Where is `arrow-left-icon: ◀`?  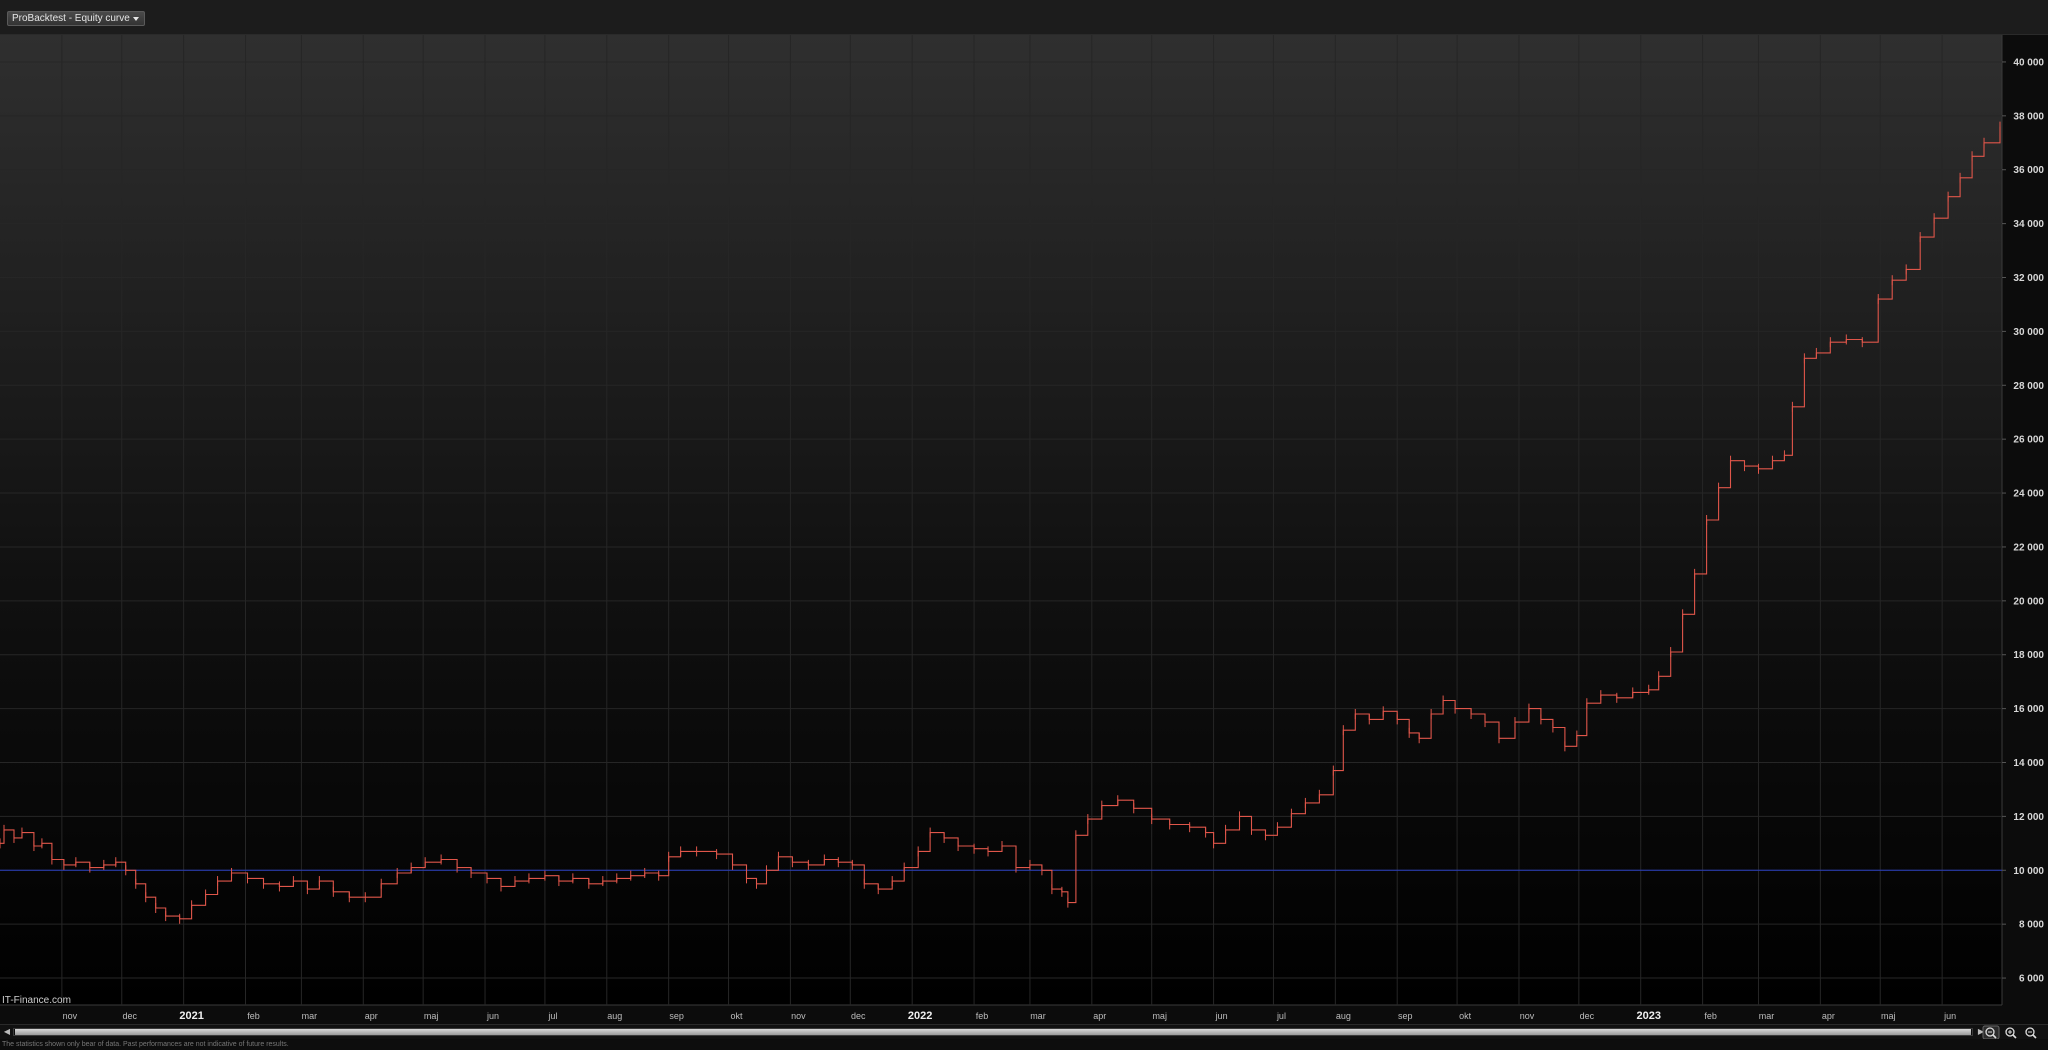
arrow-left-icon: ◀ is located at coordinates (7, 1032).